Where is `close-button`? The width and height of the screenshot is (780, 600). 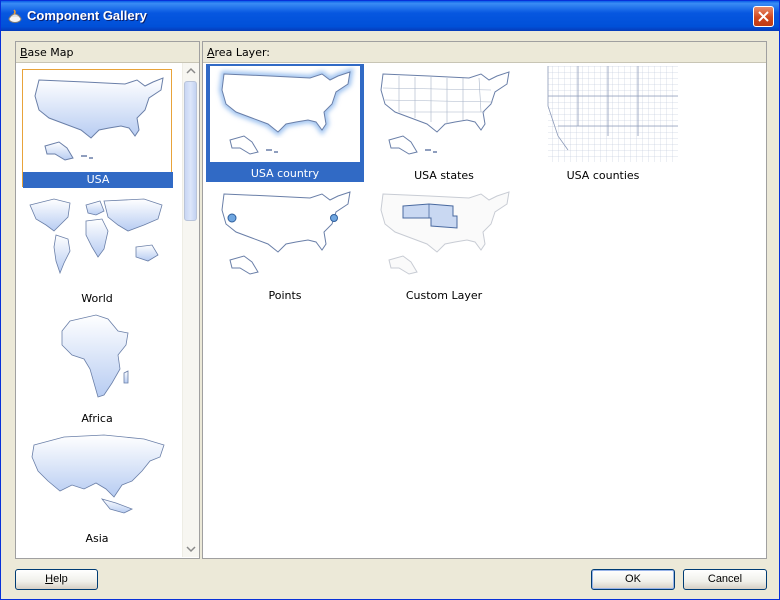
close-button is located at coordinates (763, 16).